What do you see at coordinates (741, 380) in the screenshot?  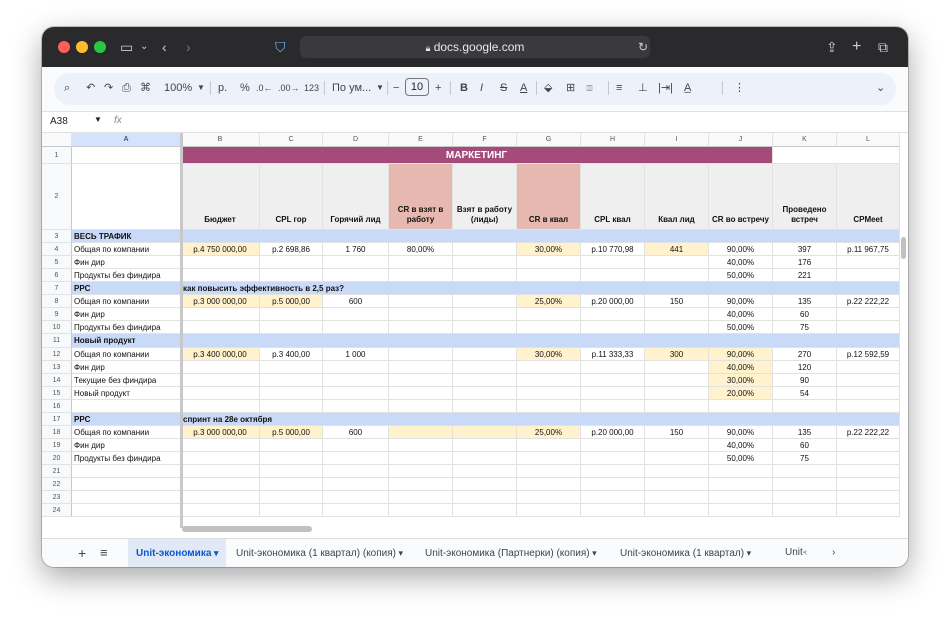 I see `cell-j: 30,00%` at bounding box center [741, 380].